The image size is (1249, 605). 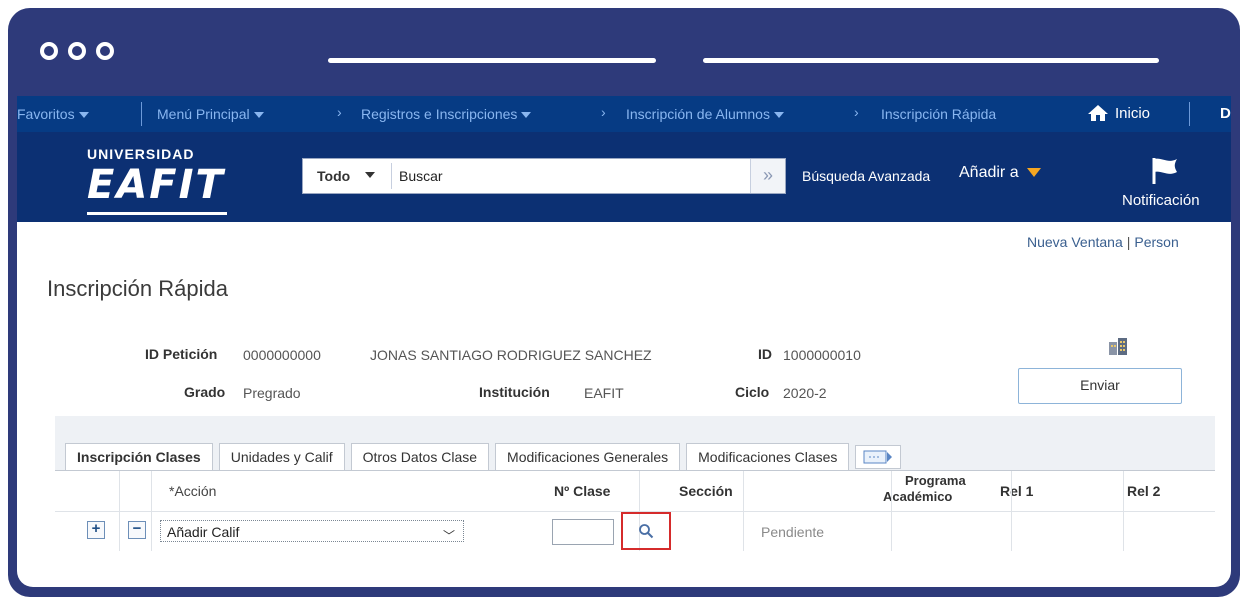 I want to click on tab-modificaciones-clases: Modificaciones Clases, so click(x=768, y=456).